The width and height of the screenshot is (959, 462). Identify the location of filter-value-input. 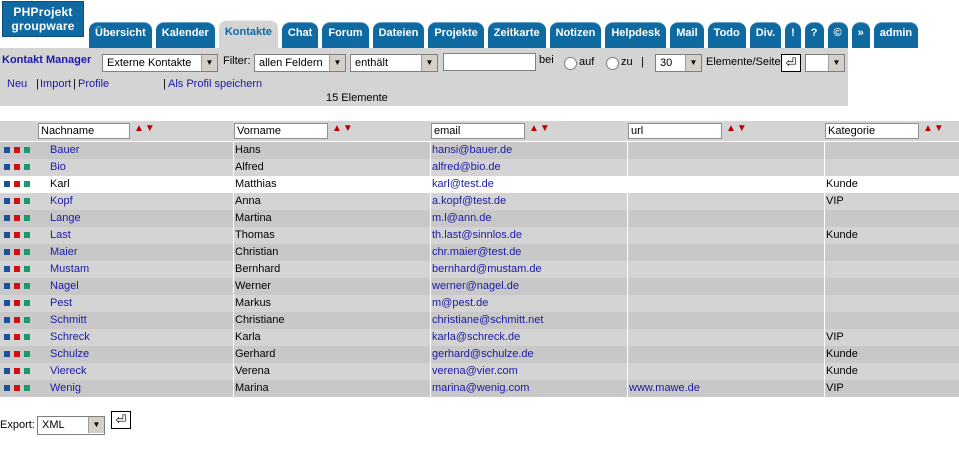
(489, 62).